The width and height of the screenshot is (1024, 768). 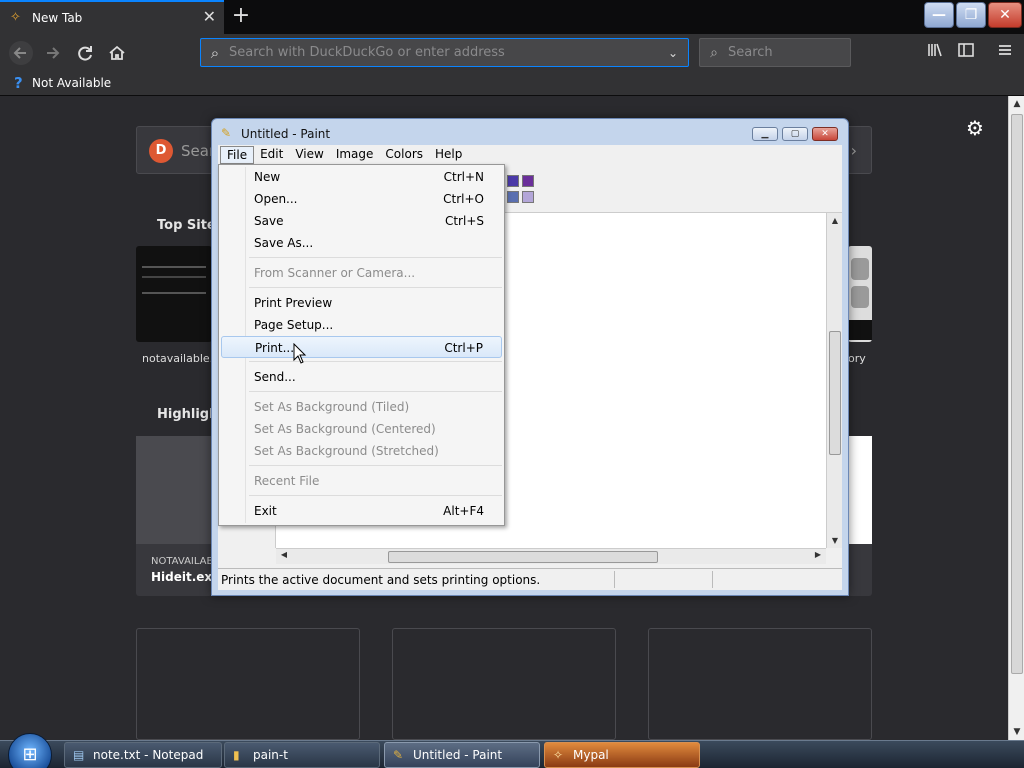 I want to click on close-button: ✕, so click(x=1005, y=15).